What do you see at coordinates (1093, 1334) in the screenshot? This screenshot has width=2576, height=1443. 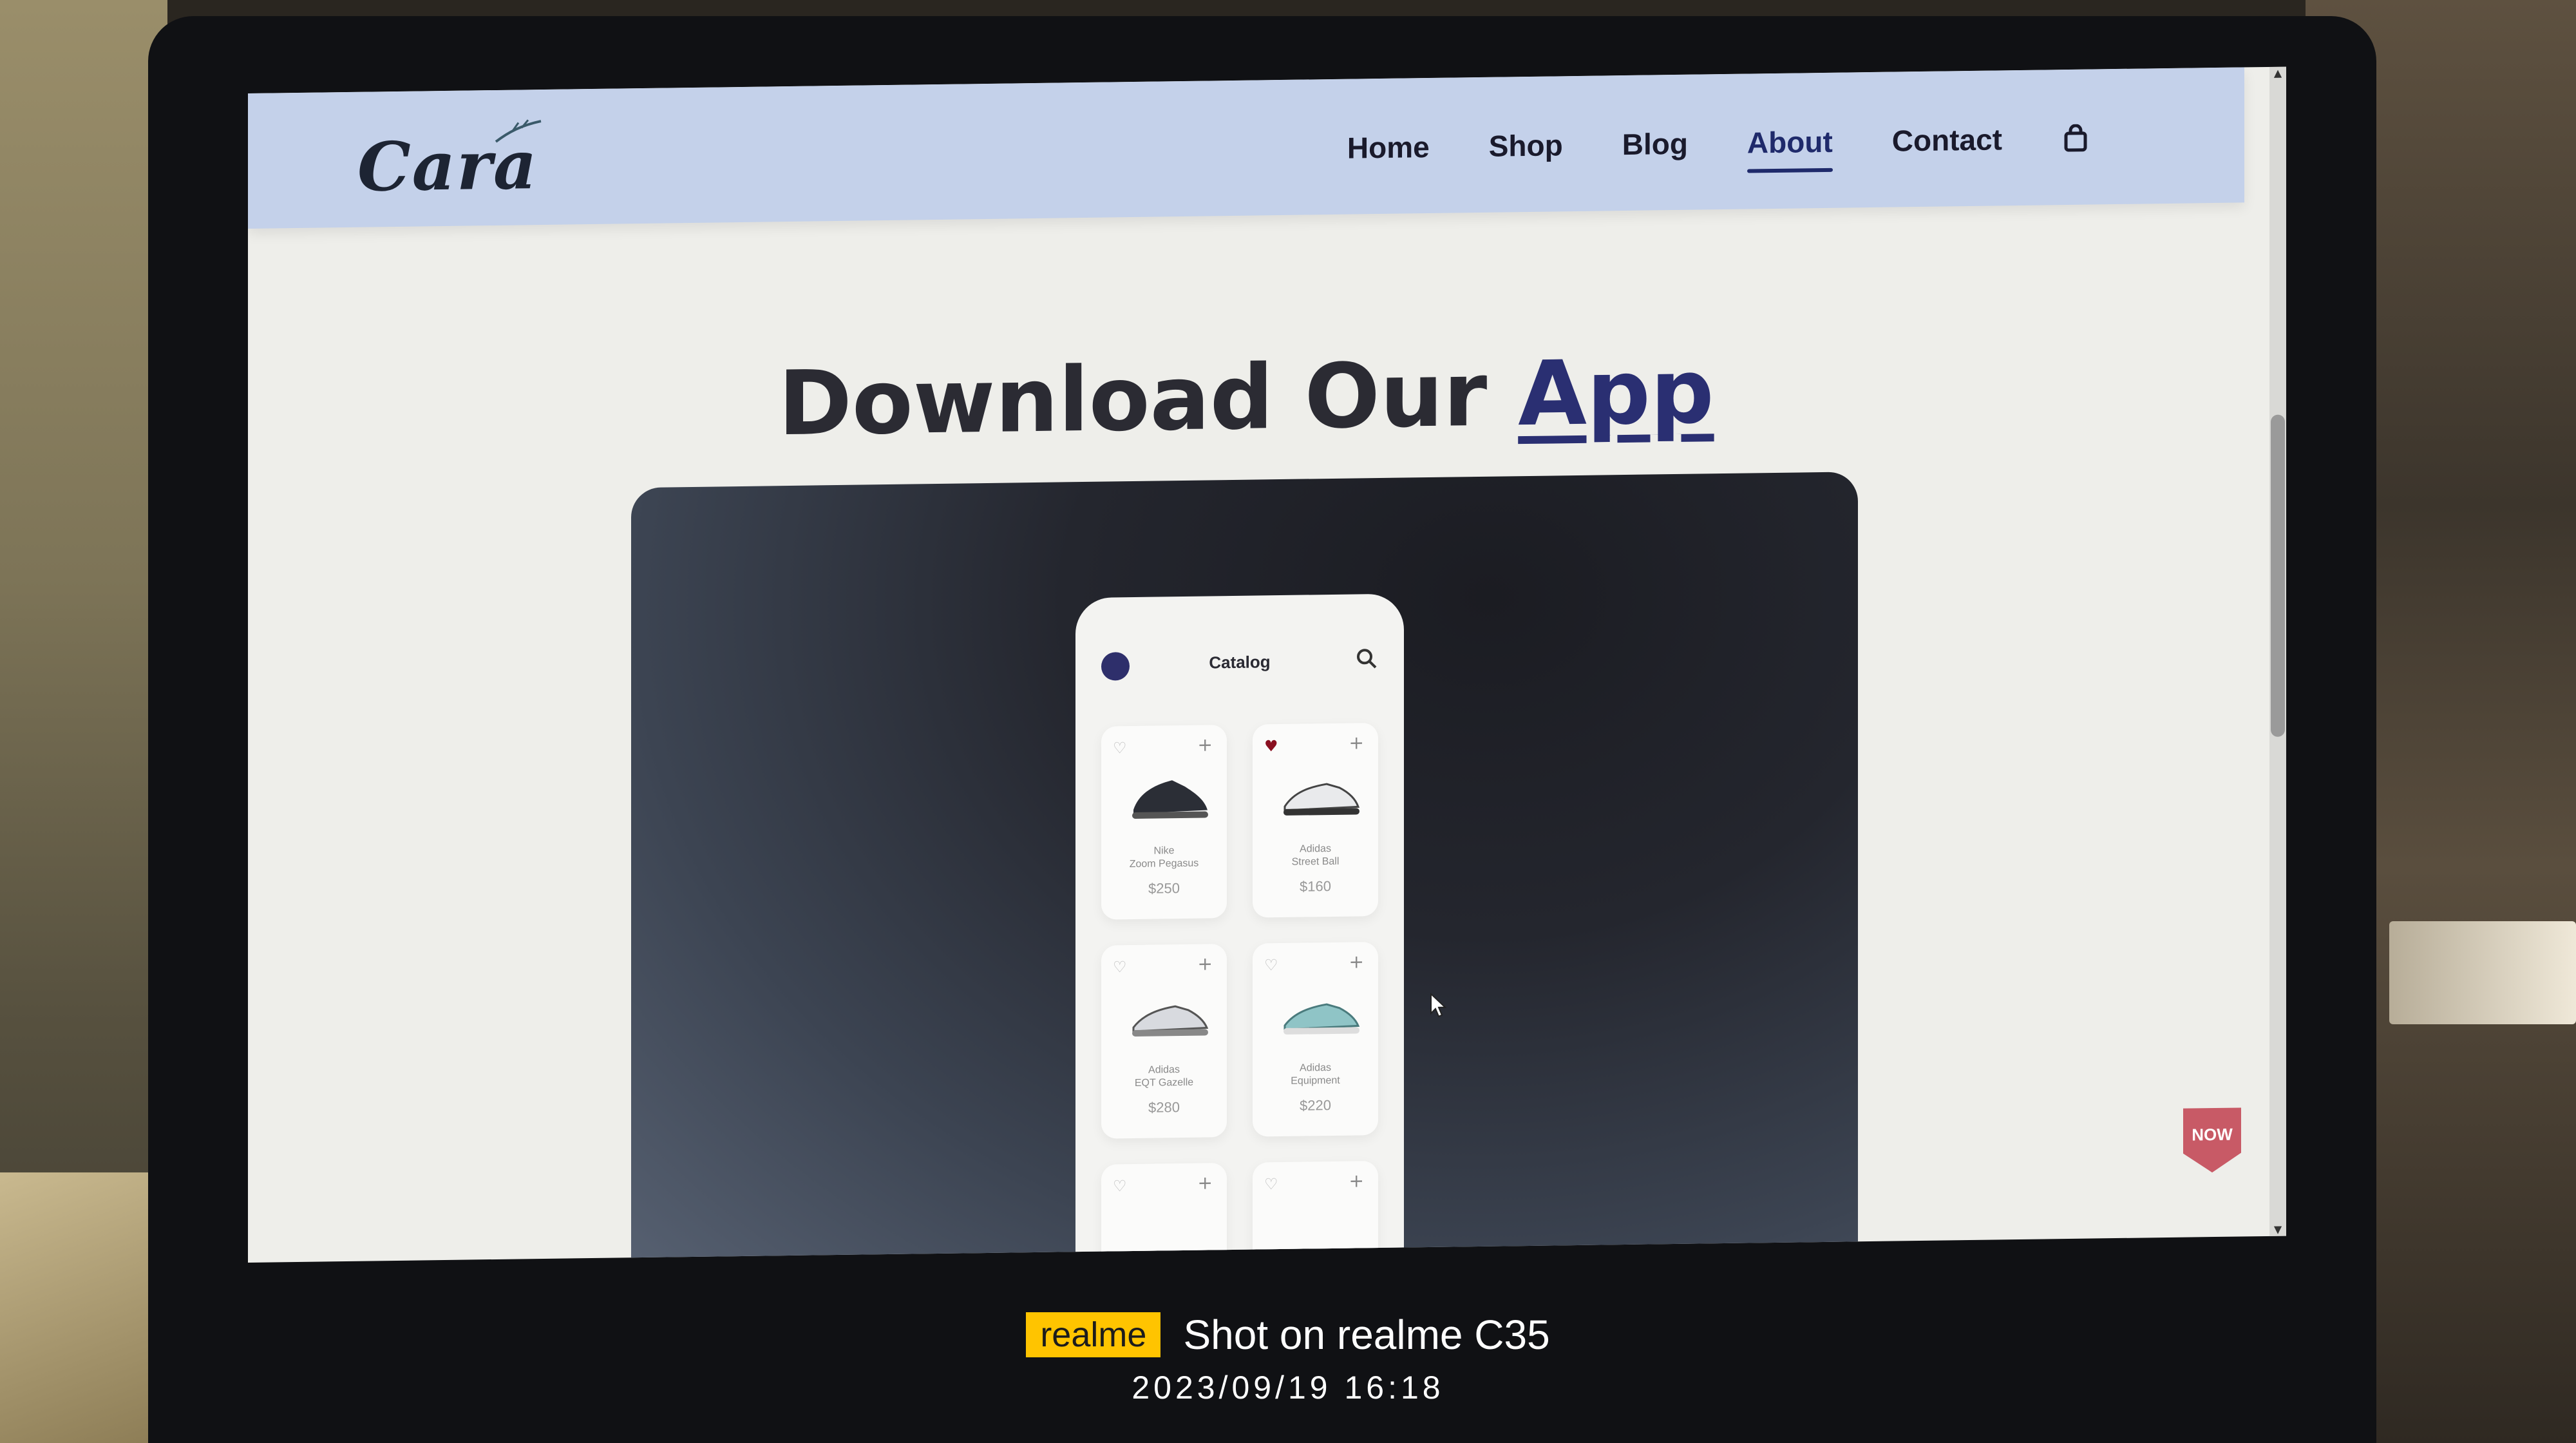 I see `watermark-brand: realme` at bounding box center [1093, 1334].